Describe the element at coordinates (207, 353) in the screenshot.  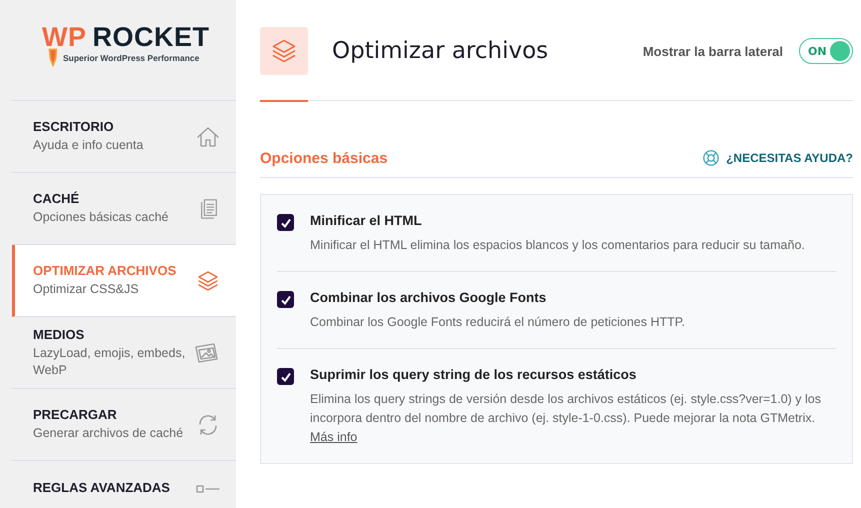
I see `images-icon` at that location.